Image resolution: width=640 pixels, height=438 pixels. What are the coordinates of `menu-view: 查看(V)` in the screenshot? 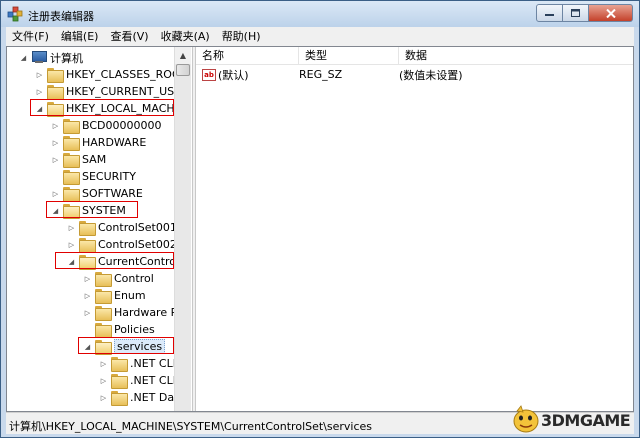 It's located at (129, 36).